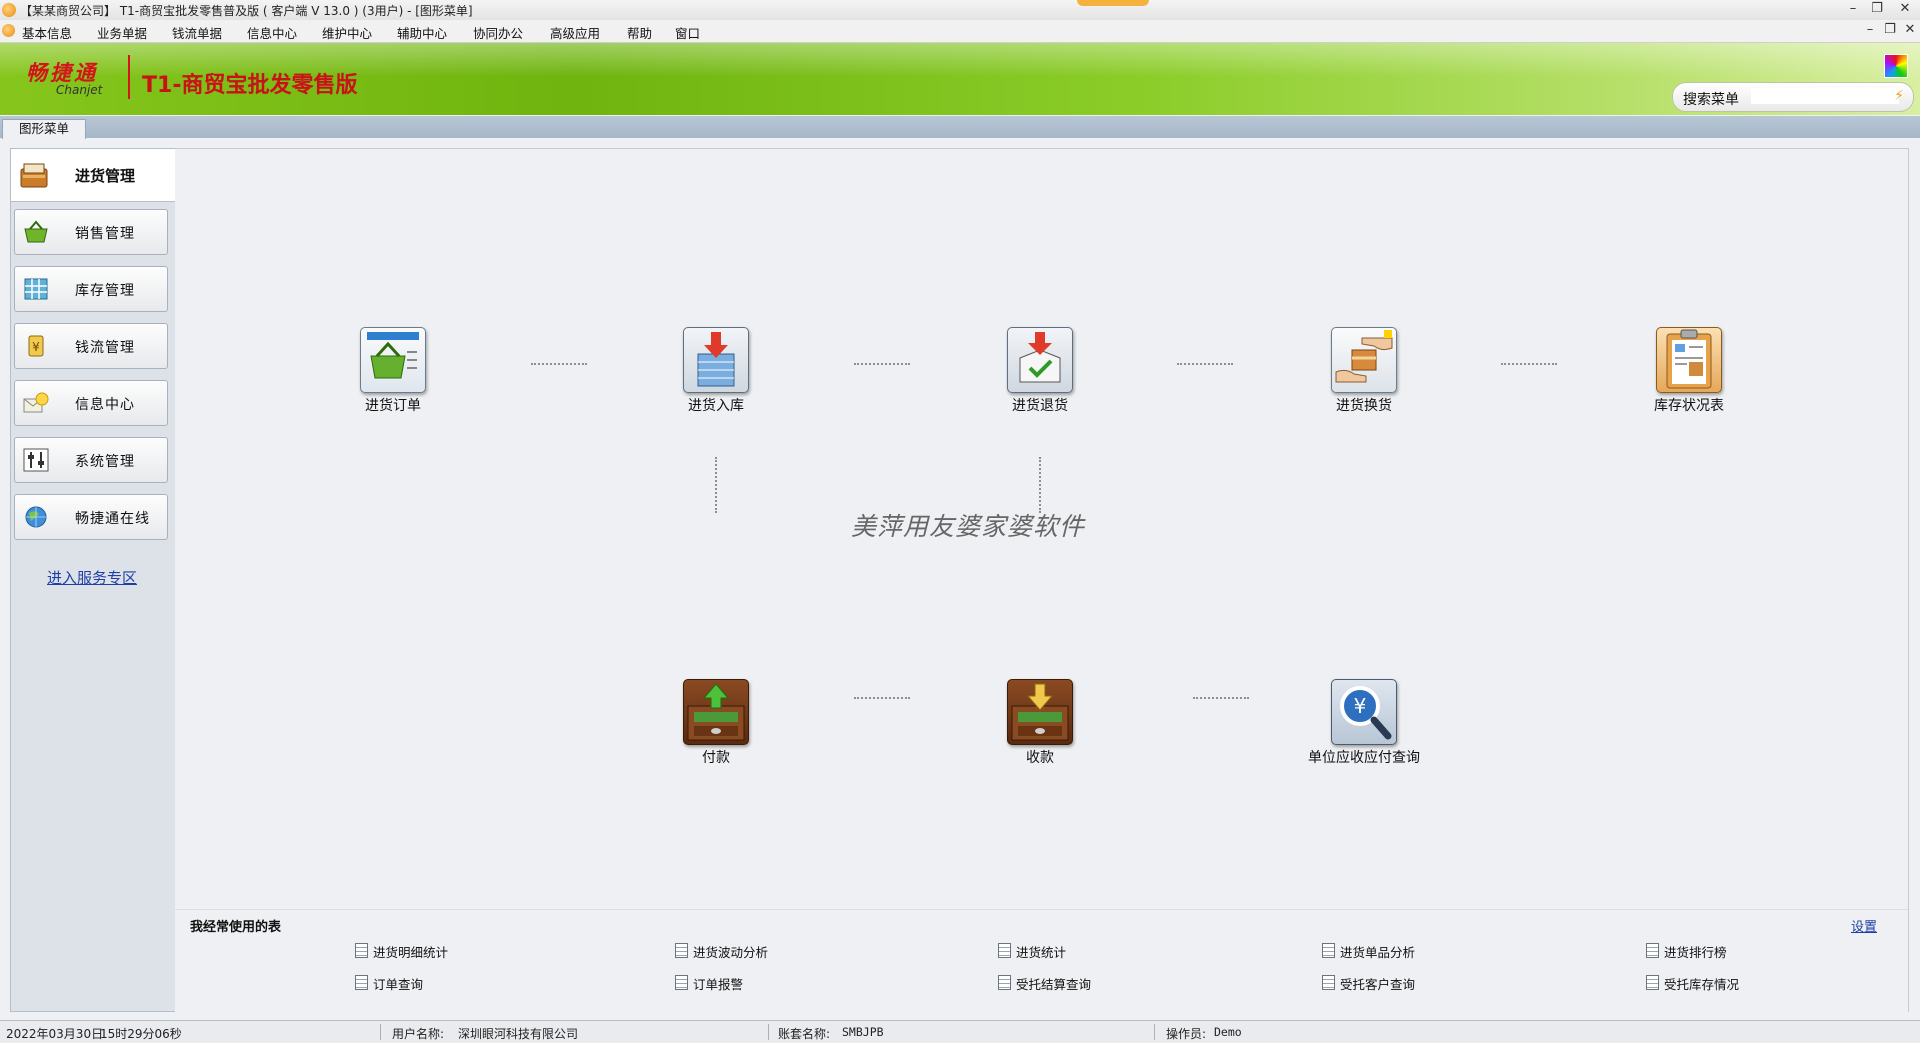  Describe the element at coordinates (79, 90) in the screenshot. I see `brand-logo-en: Chanjet` at that location.